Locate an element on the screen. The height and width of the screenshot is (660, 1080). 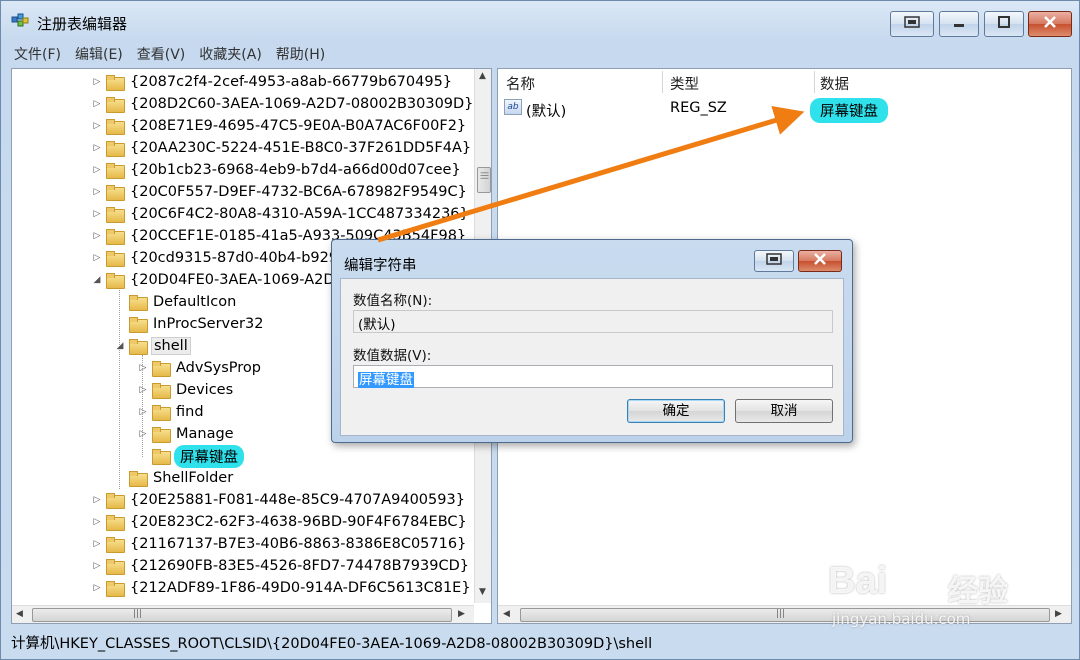
tree-item: ◢ shell is located at coordinates (153, 346).